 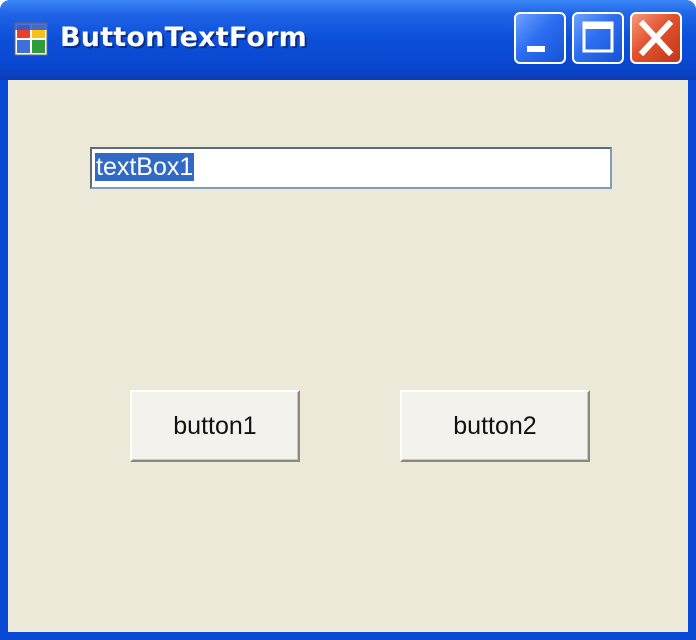 I want to click on windows-form-icon, so click(x=31, y=39).